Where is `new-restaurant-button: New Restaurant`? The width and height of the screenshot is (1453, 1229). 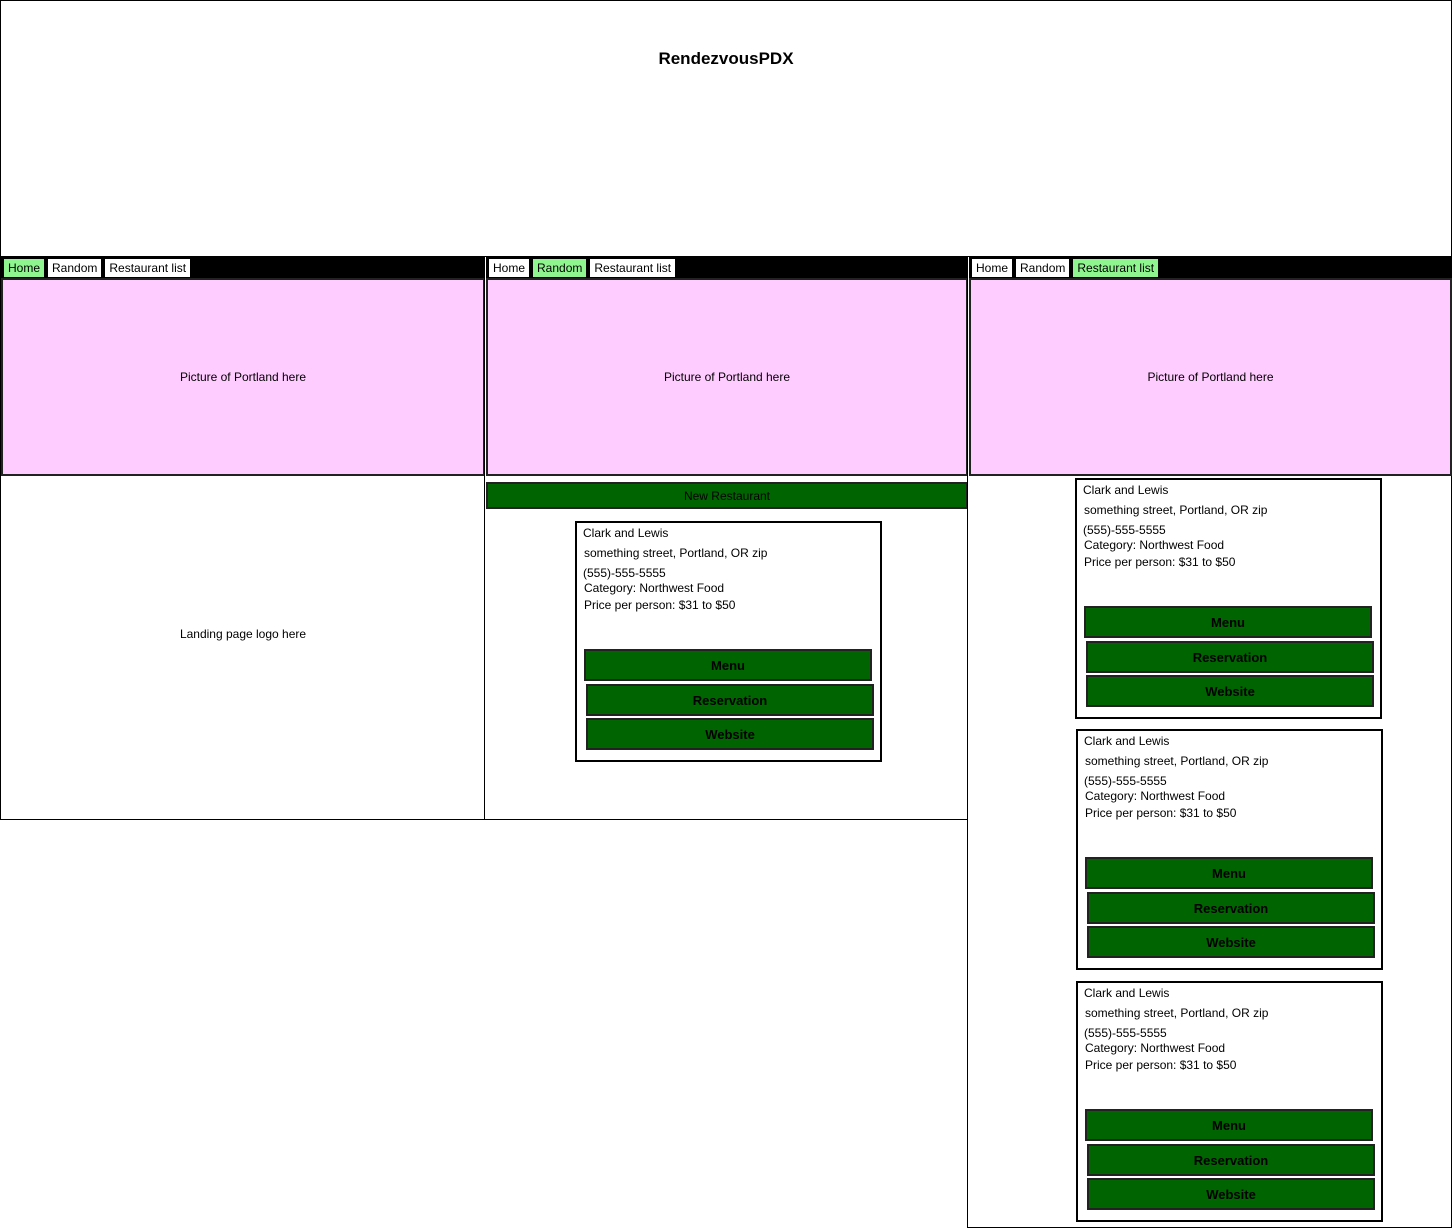 new-restaurant-button: New Restaurant is located at coordinates (727, 495).